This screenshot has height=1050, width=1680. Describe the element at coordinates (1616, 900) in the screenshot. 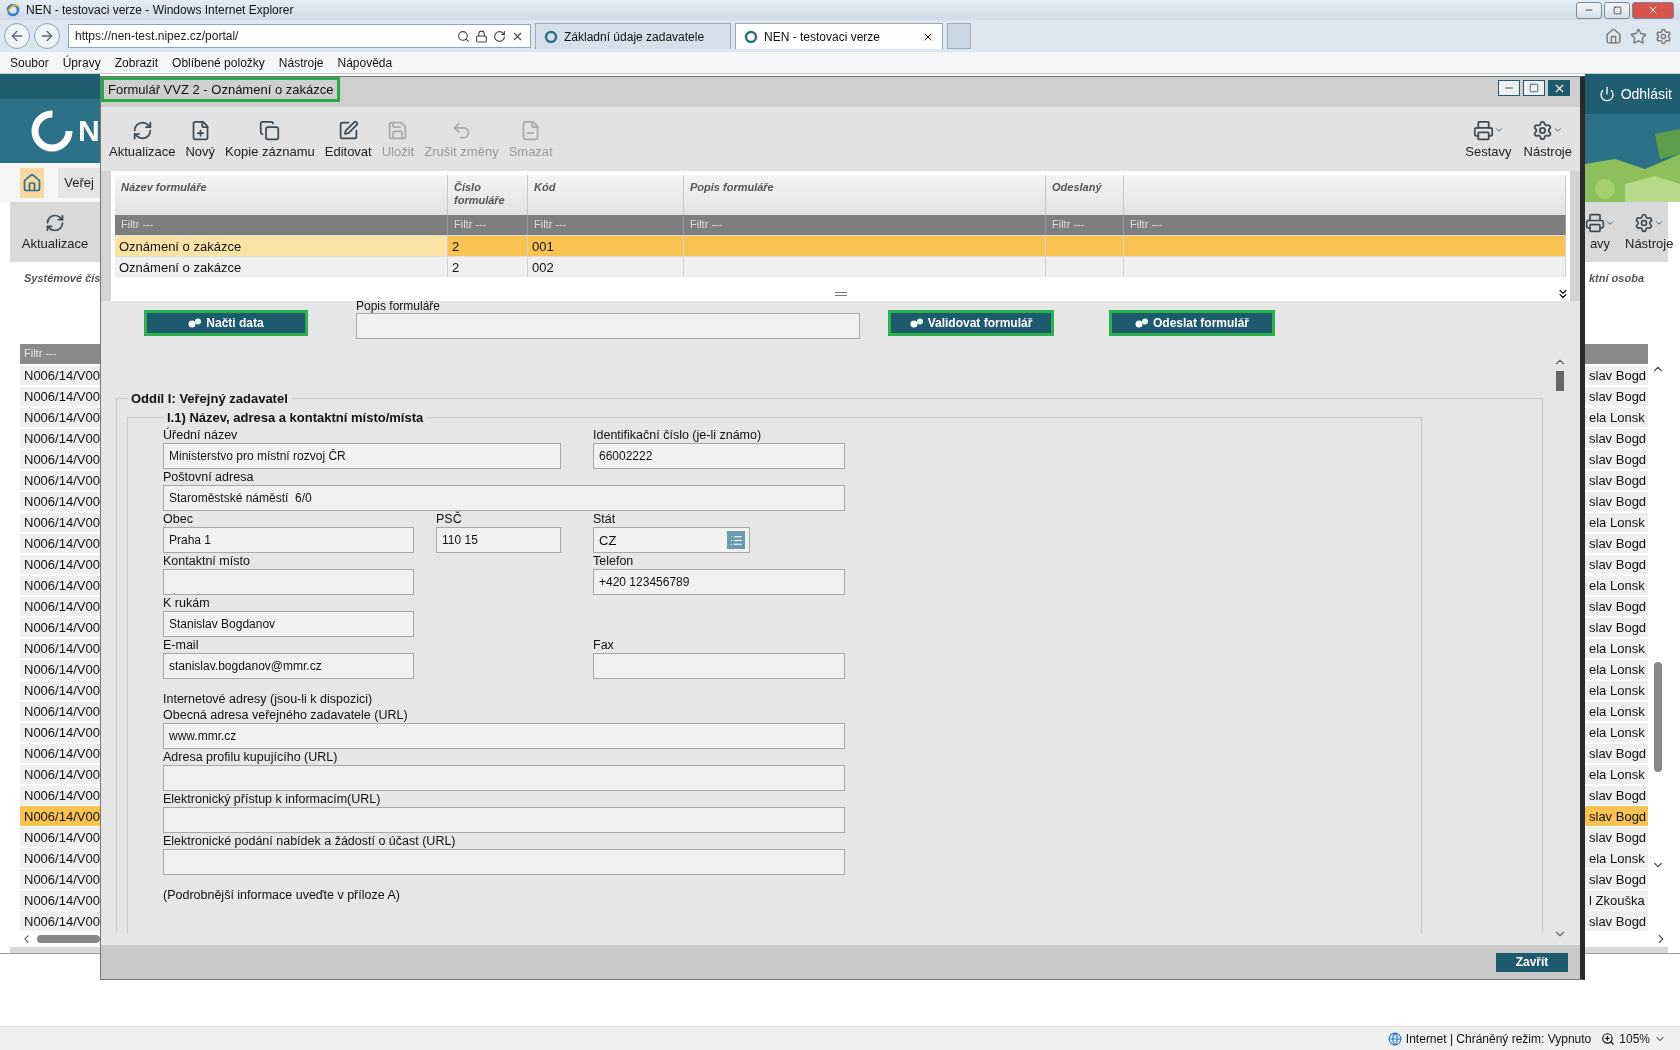

I see `table-row: l Zkouška` at that location.